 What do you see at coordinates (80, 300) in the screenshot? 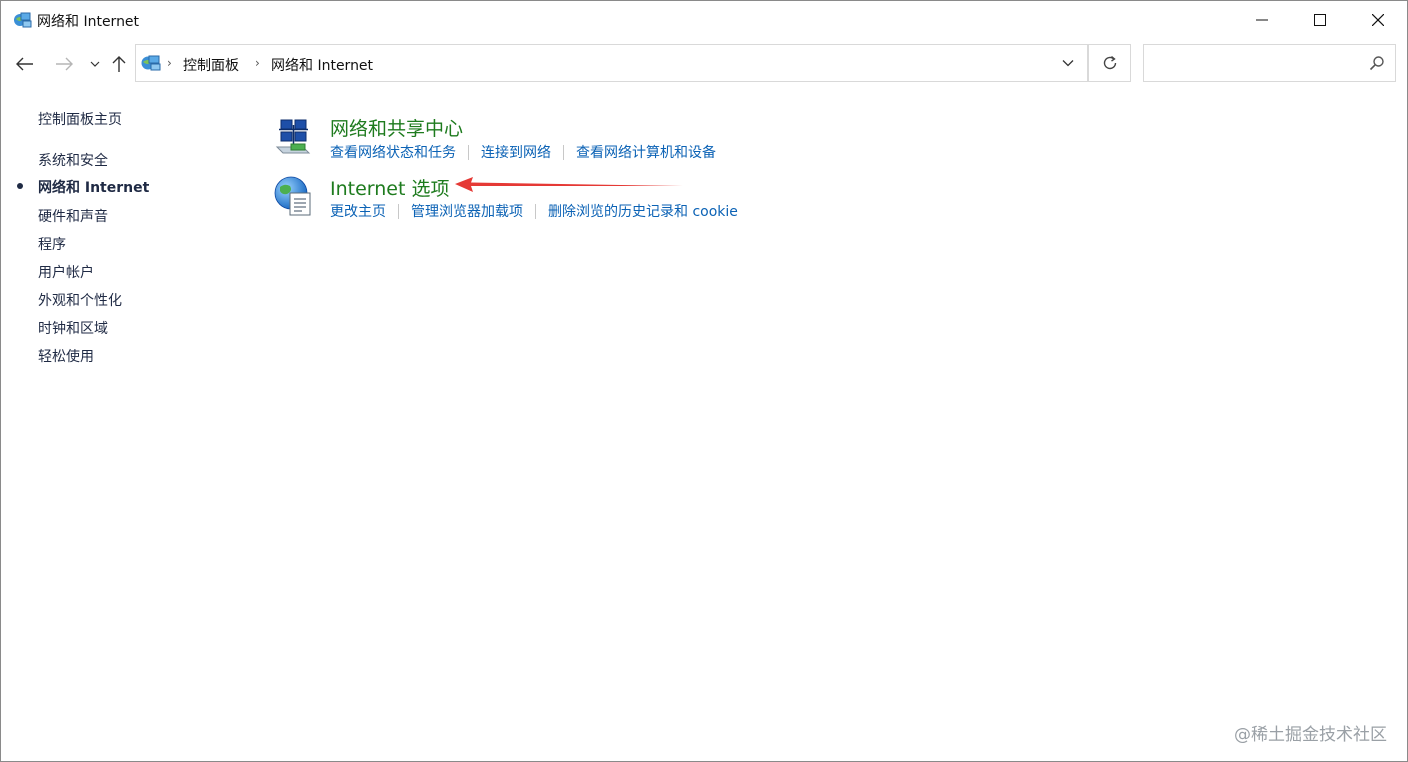
I see `sidebar-item-appearance: 外观和个性化` at bounding box center [80, 300].